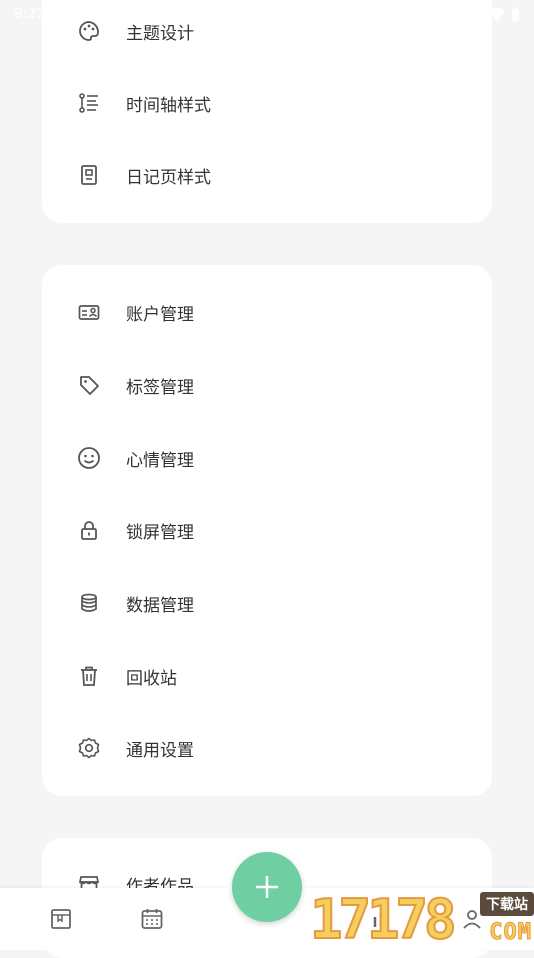 Image resolution: width=534 pixels, height=958 pixels. What do you see at coordinates (497, 14) in the screenshot?
I see `wifi-icon` at bounding box center [497, 14].